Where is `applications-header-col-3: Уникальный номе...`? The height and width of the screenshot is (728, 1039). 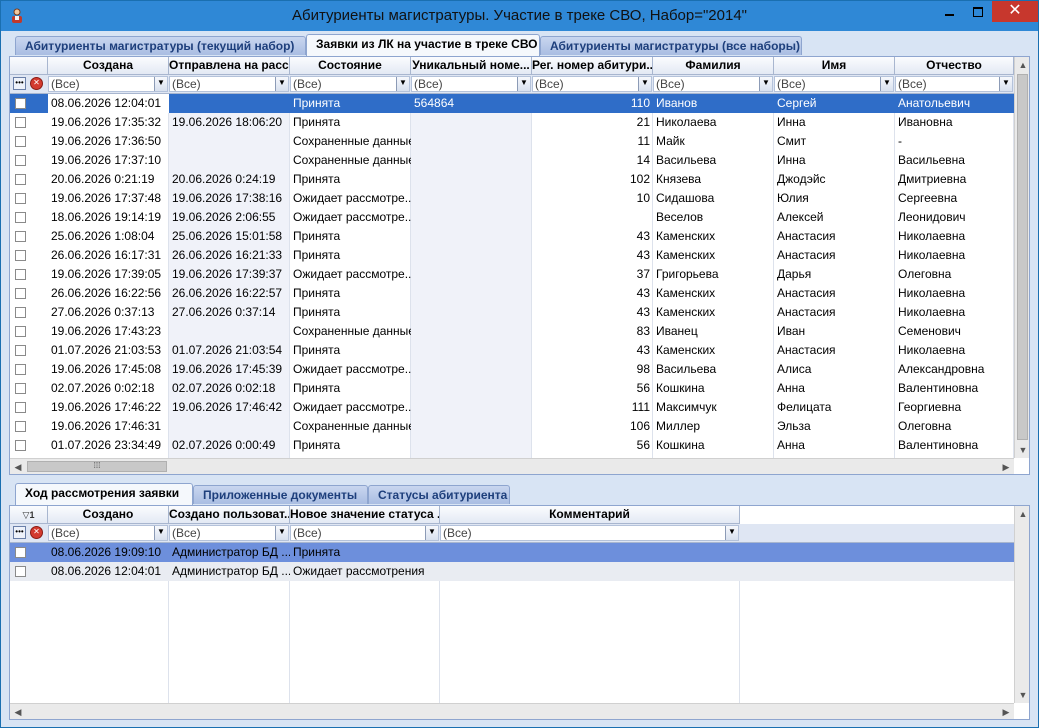
applications-header-col-3: Уникальный номе... is located at coordinates (471, 66).